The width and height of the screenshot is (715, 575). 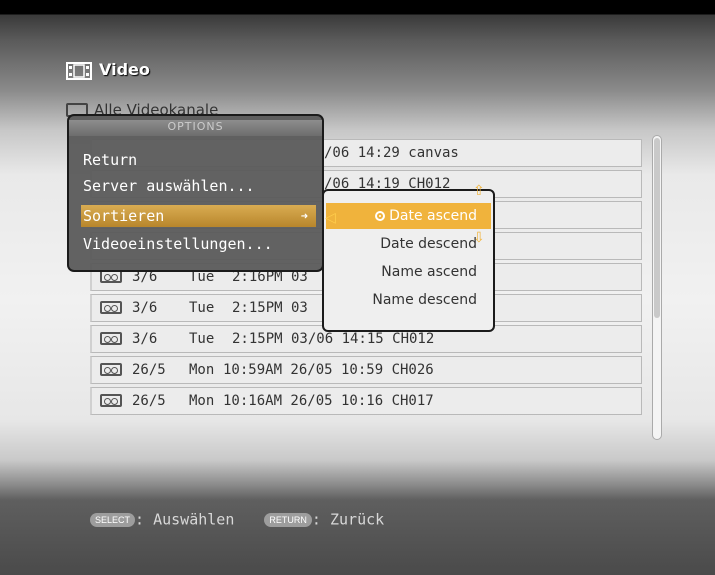 What do you see at coordinates (391, 153) in the screenshot?
I see `row-text: /06 14:29 canvas` at bounding box center [391, 153].